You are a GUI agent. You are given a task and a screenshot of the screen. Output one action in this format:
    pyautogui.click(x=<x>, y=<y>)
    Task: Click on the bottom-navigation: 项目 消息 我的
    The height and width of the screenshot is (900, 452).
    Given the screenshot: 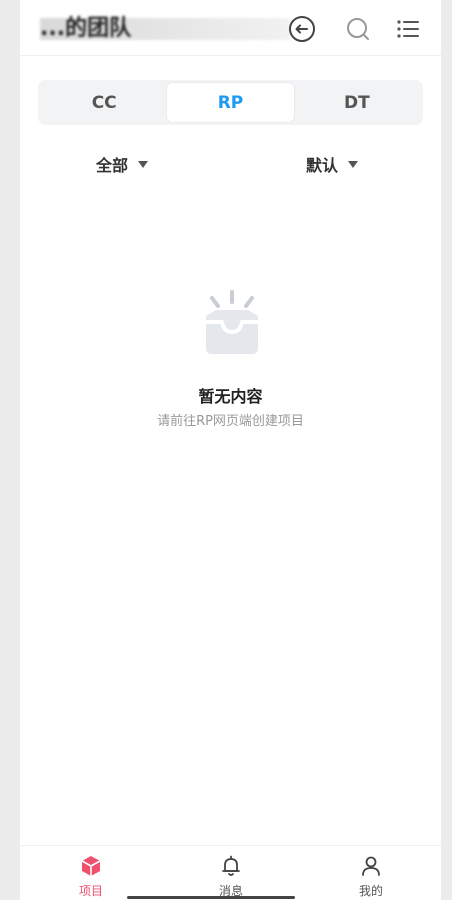 What is the action you would take?
    pyautogui.click(x=230, y=872)
    